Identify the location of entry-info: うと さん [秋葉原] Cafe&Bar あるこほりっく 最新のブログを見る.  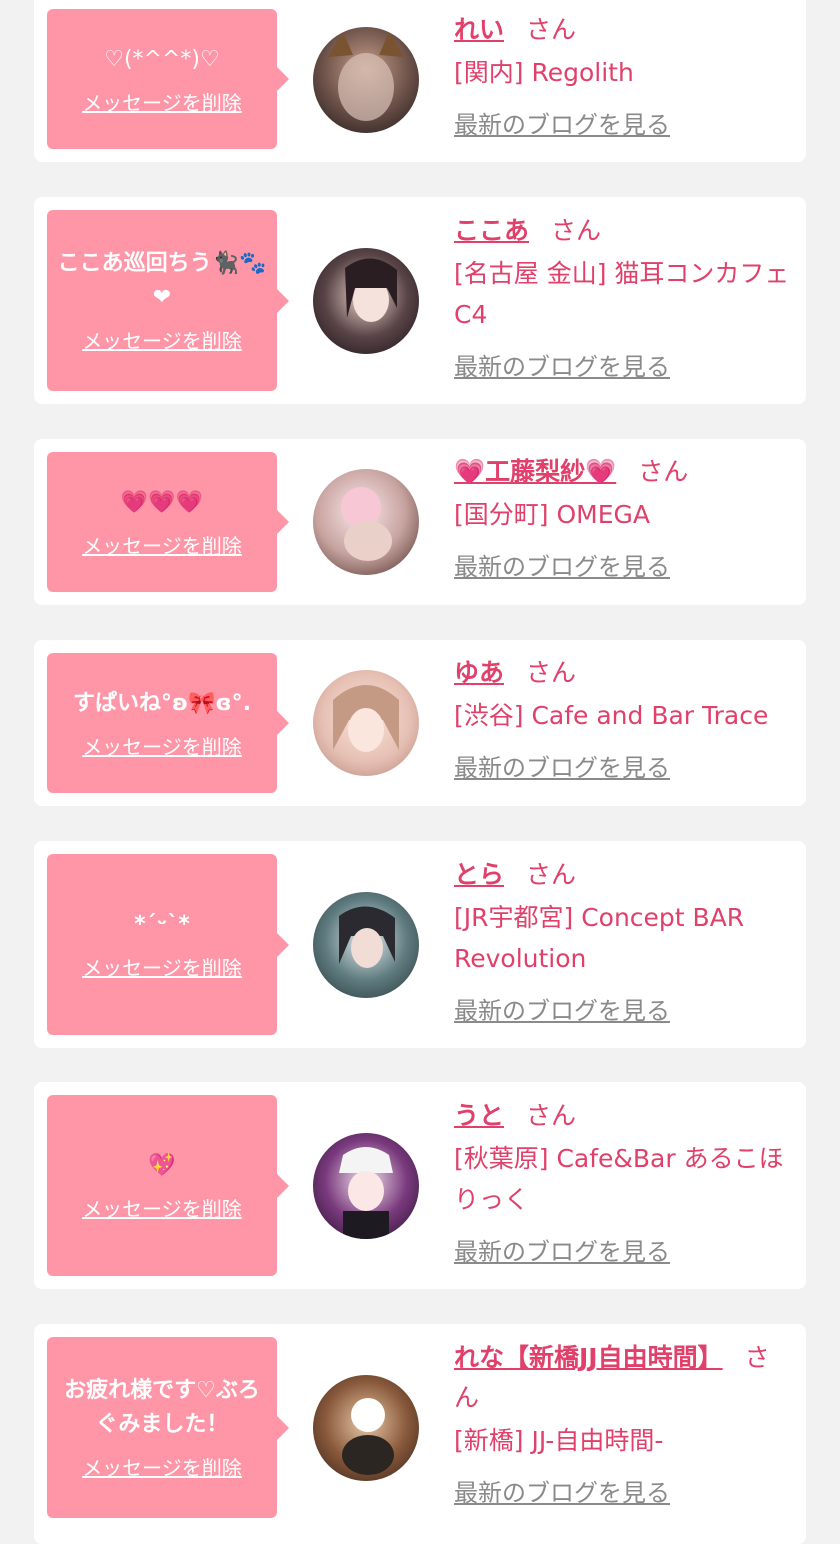
(624, 1181).